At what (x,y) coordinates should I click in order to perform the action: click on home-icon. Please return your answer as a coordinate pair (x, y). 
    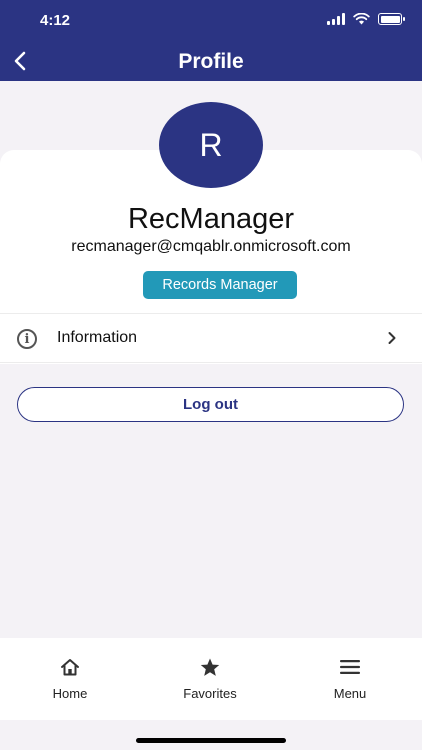
    Looking at the image, I should click on (70, 667).